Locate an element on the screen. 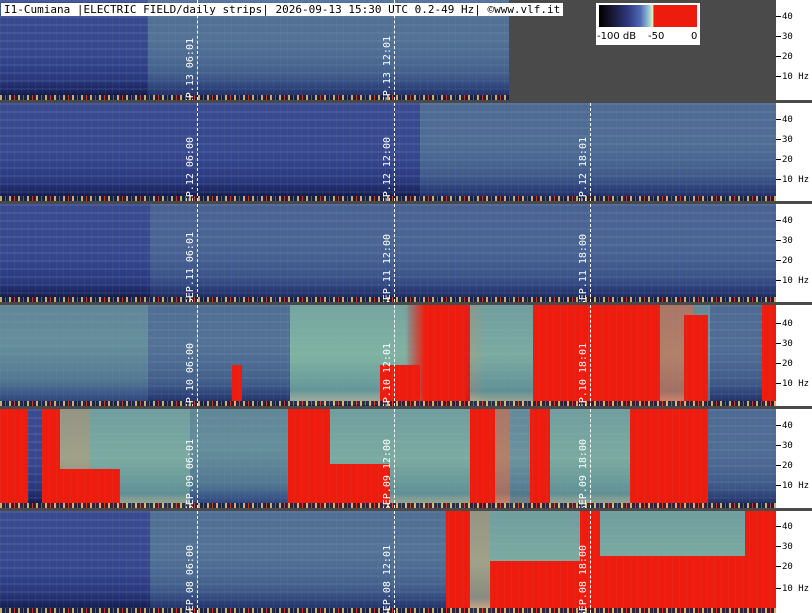 Image resolution: width=812 pixels, height=613 pixels. time-marker-label: SEP.09 06:01 is located at coordinates (190, 473).